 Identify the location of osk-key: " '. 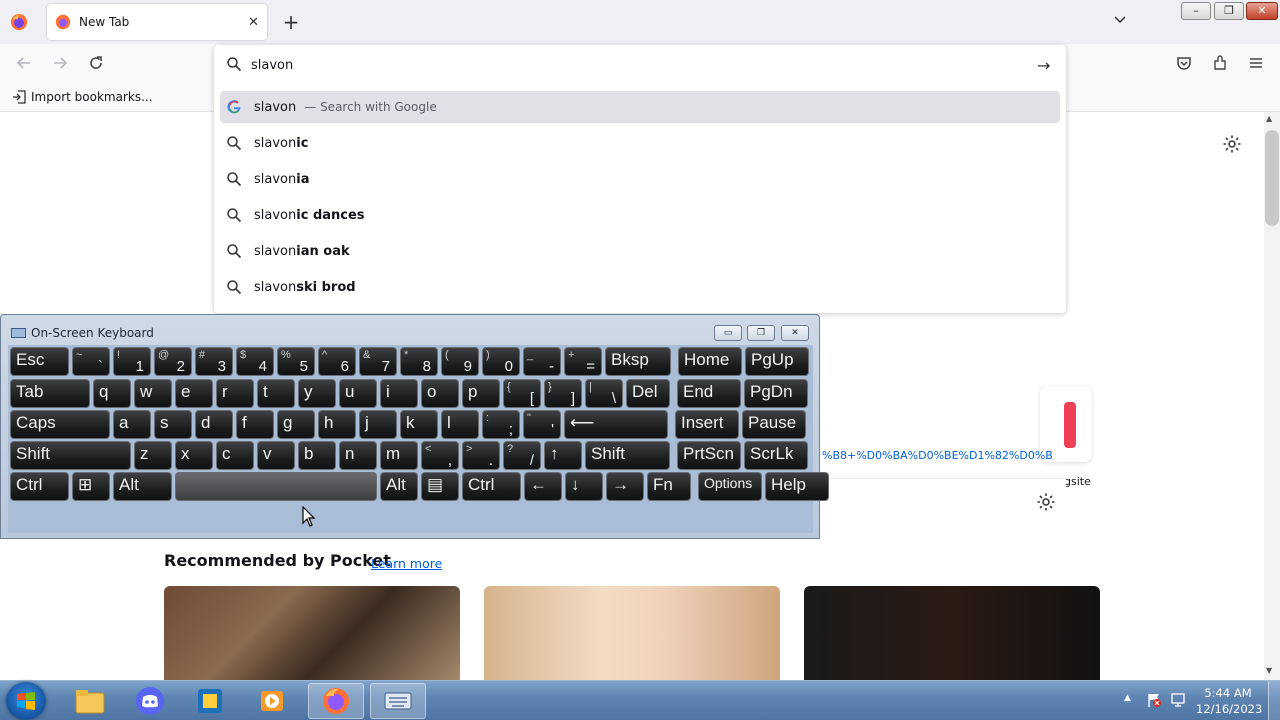
(542, 424).